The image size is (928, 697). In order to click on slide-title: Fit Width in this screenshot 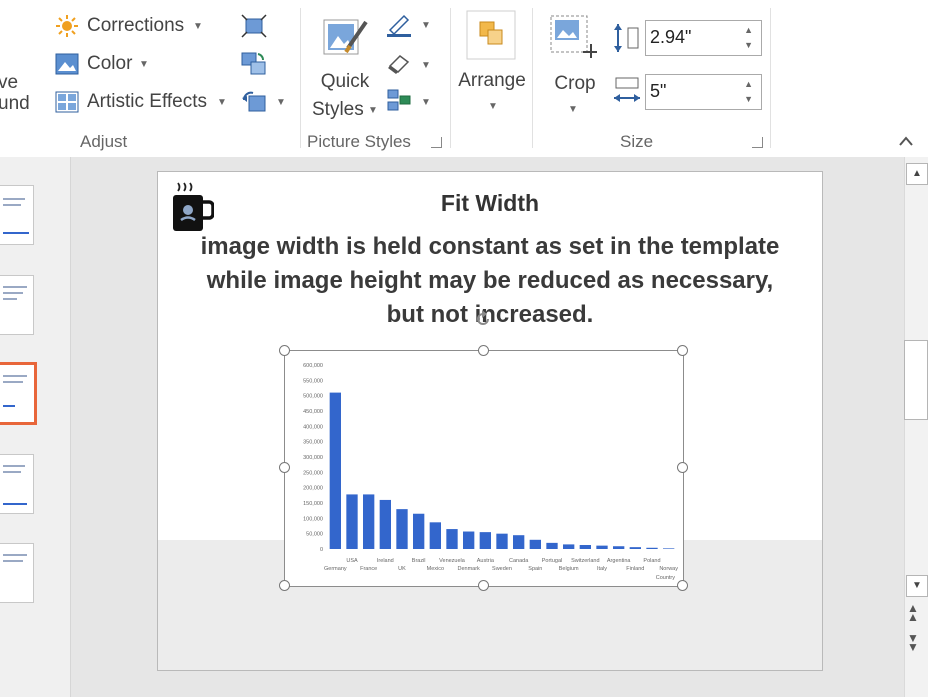, I will do `click(490, 203)`.